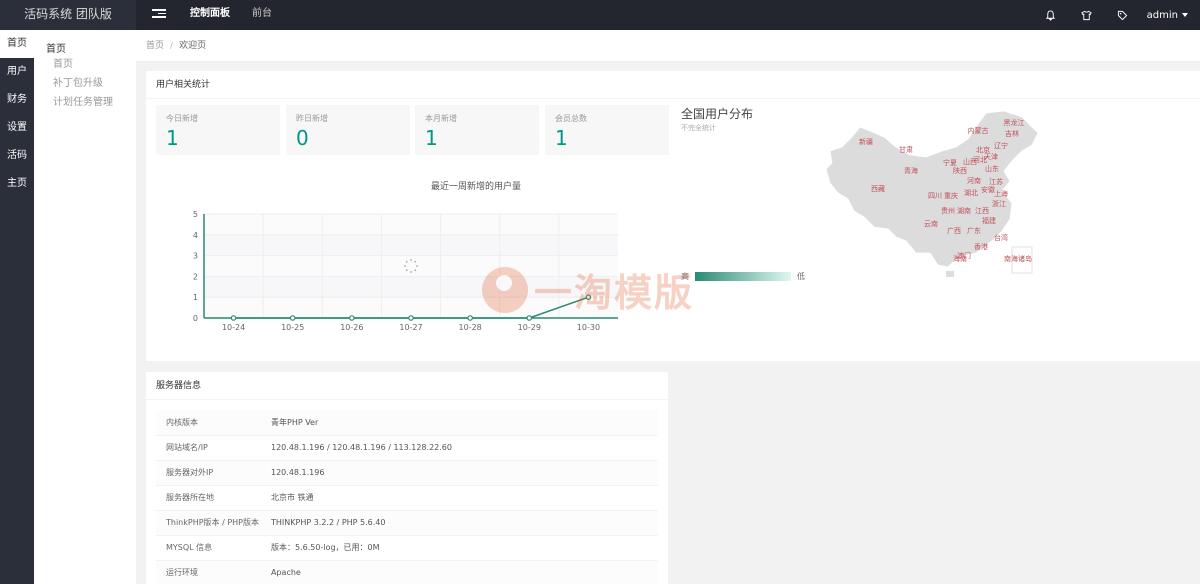  Describe the element at coordinates (1087, 15) in the screenshot. I see `shirt-icon` at that location.